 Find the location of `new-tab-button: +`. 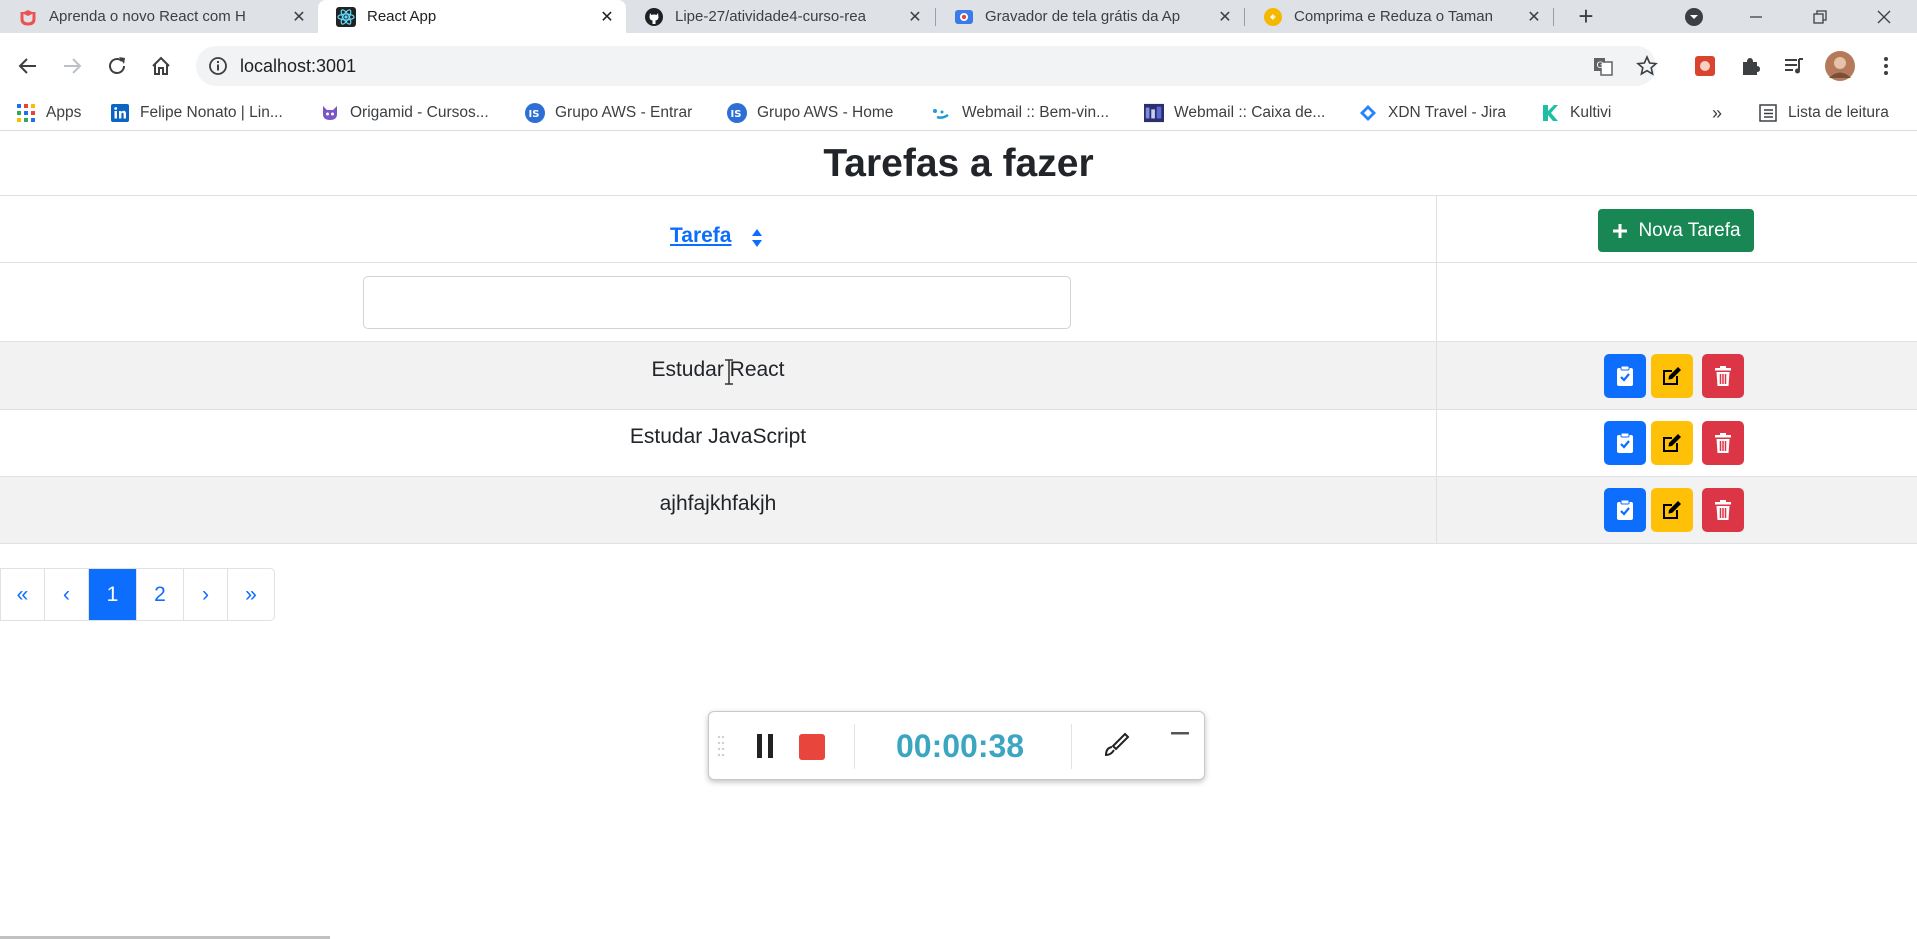

new-tab-button: + is located at coordinates (1586, 16).